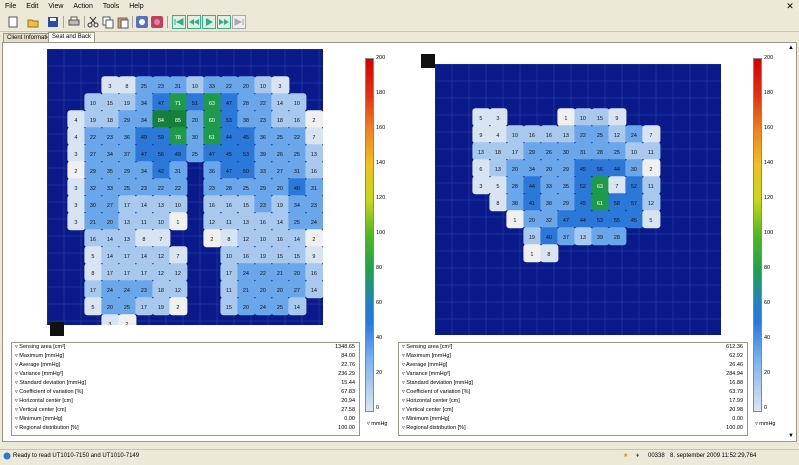 Image resolution: width=799 pixels, height=465 pixels. What do you see at coordinates (53, 22) in the screenshot?
I see `save-icon` at bounding box center [53, 22].